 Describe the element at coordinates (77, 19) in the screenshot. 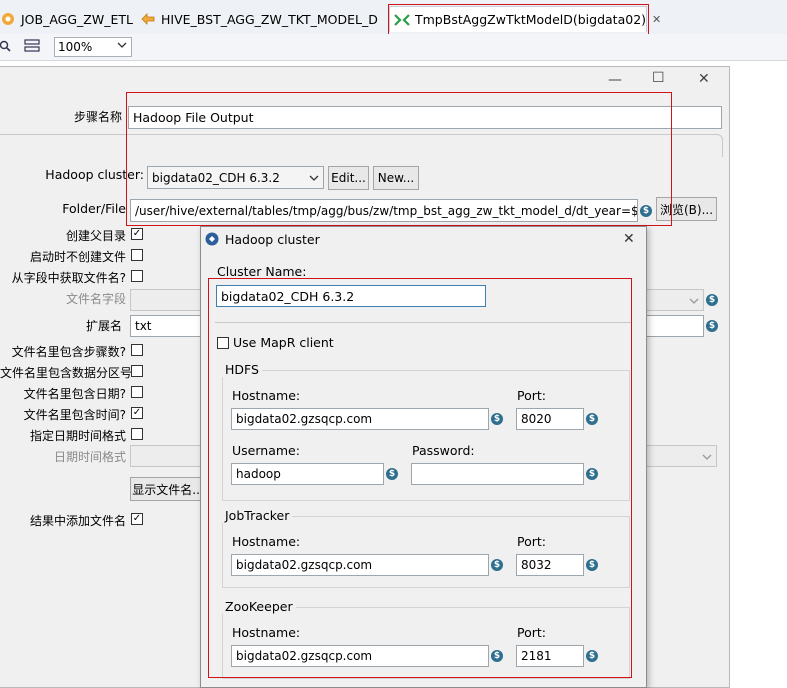

I see `tab-label: JOB_AGG_ZW_ETL` at that location.